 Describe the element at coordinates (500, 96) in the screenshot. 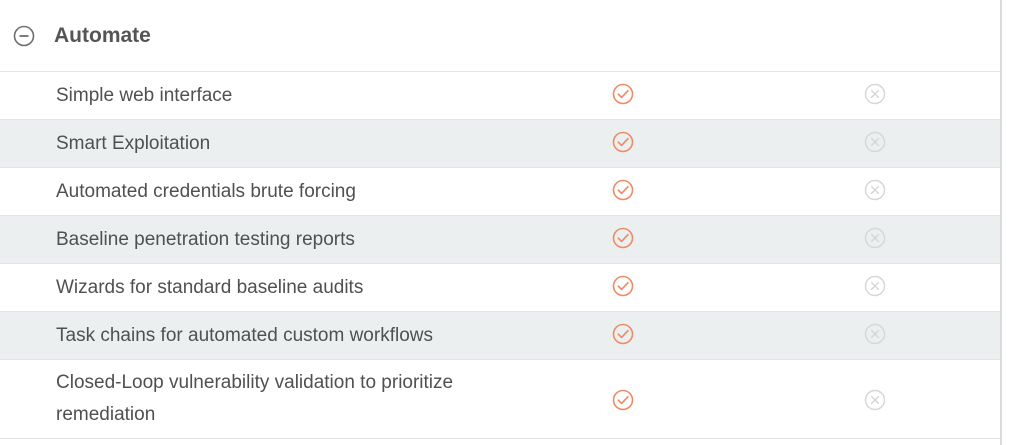

I see `feature-row: Simple web interface` at that location.